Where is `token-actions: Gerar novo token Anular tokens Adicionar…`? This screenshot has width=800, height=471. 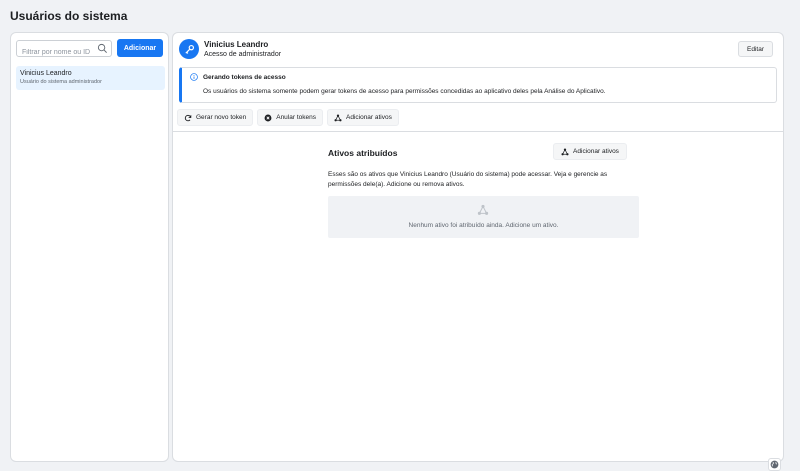 token-actions: Gerar novo token Anular tokens Adicionar… is located at coordinates (290, 117).